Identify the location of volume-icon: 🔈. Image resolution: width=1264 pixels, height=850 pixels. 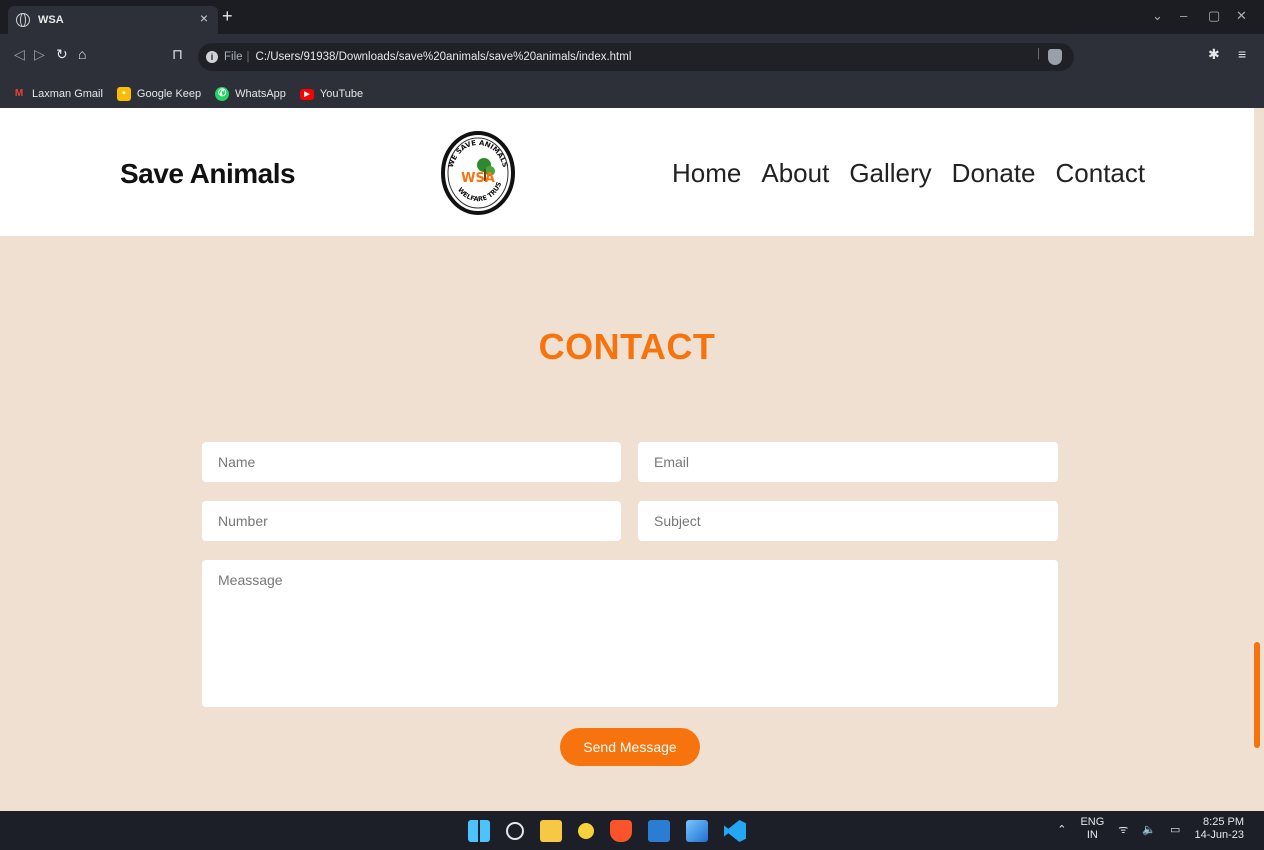
(1149, 829).